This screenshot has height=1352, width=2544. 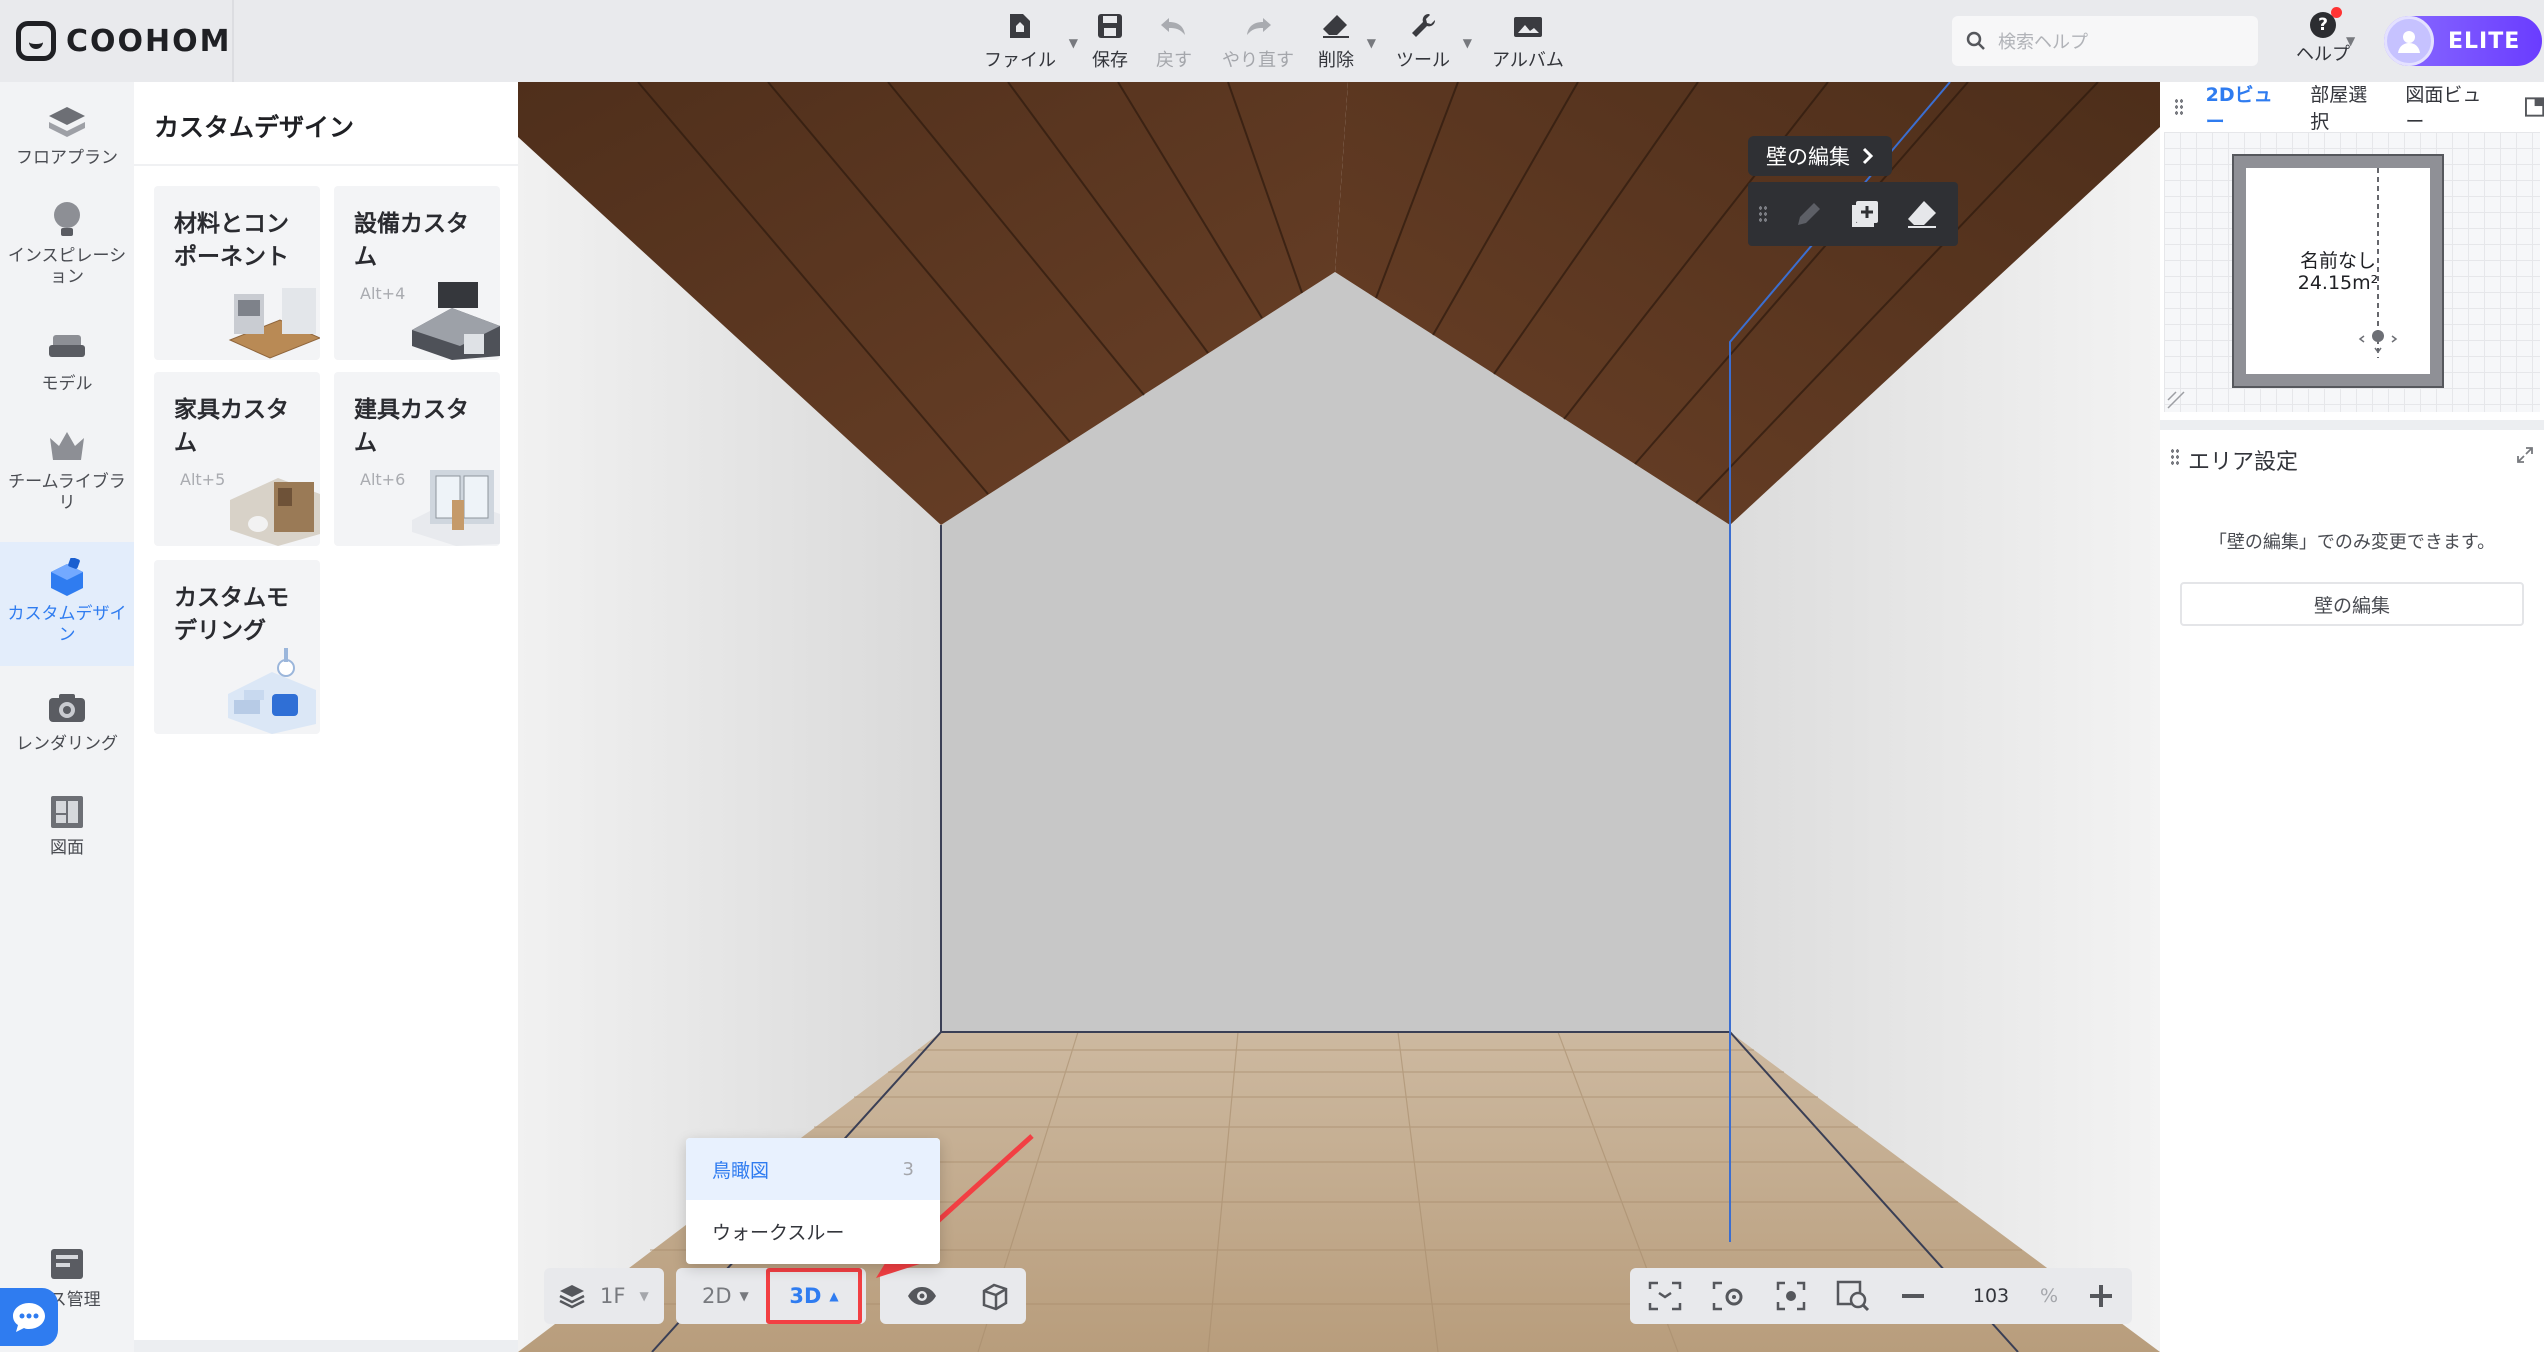 I want to click on account-elite-badge: ELITE, so click(x=2463, y=41).